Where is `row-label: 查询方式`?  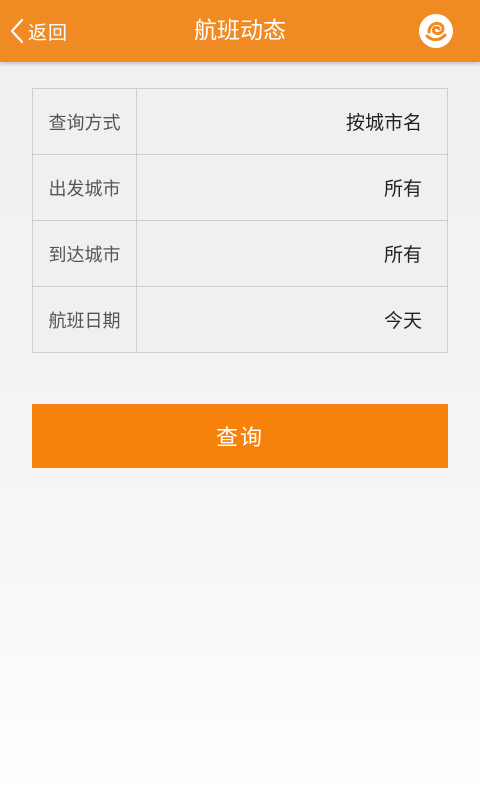
row-label: 查询方式 is located at coordinates (85, 121).